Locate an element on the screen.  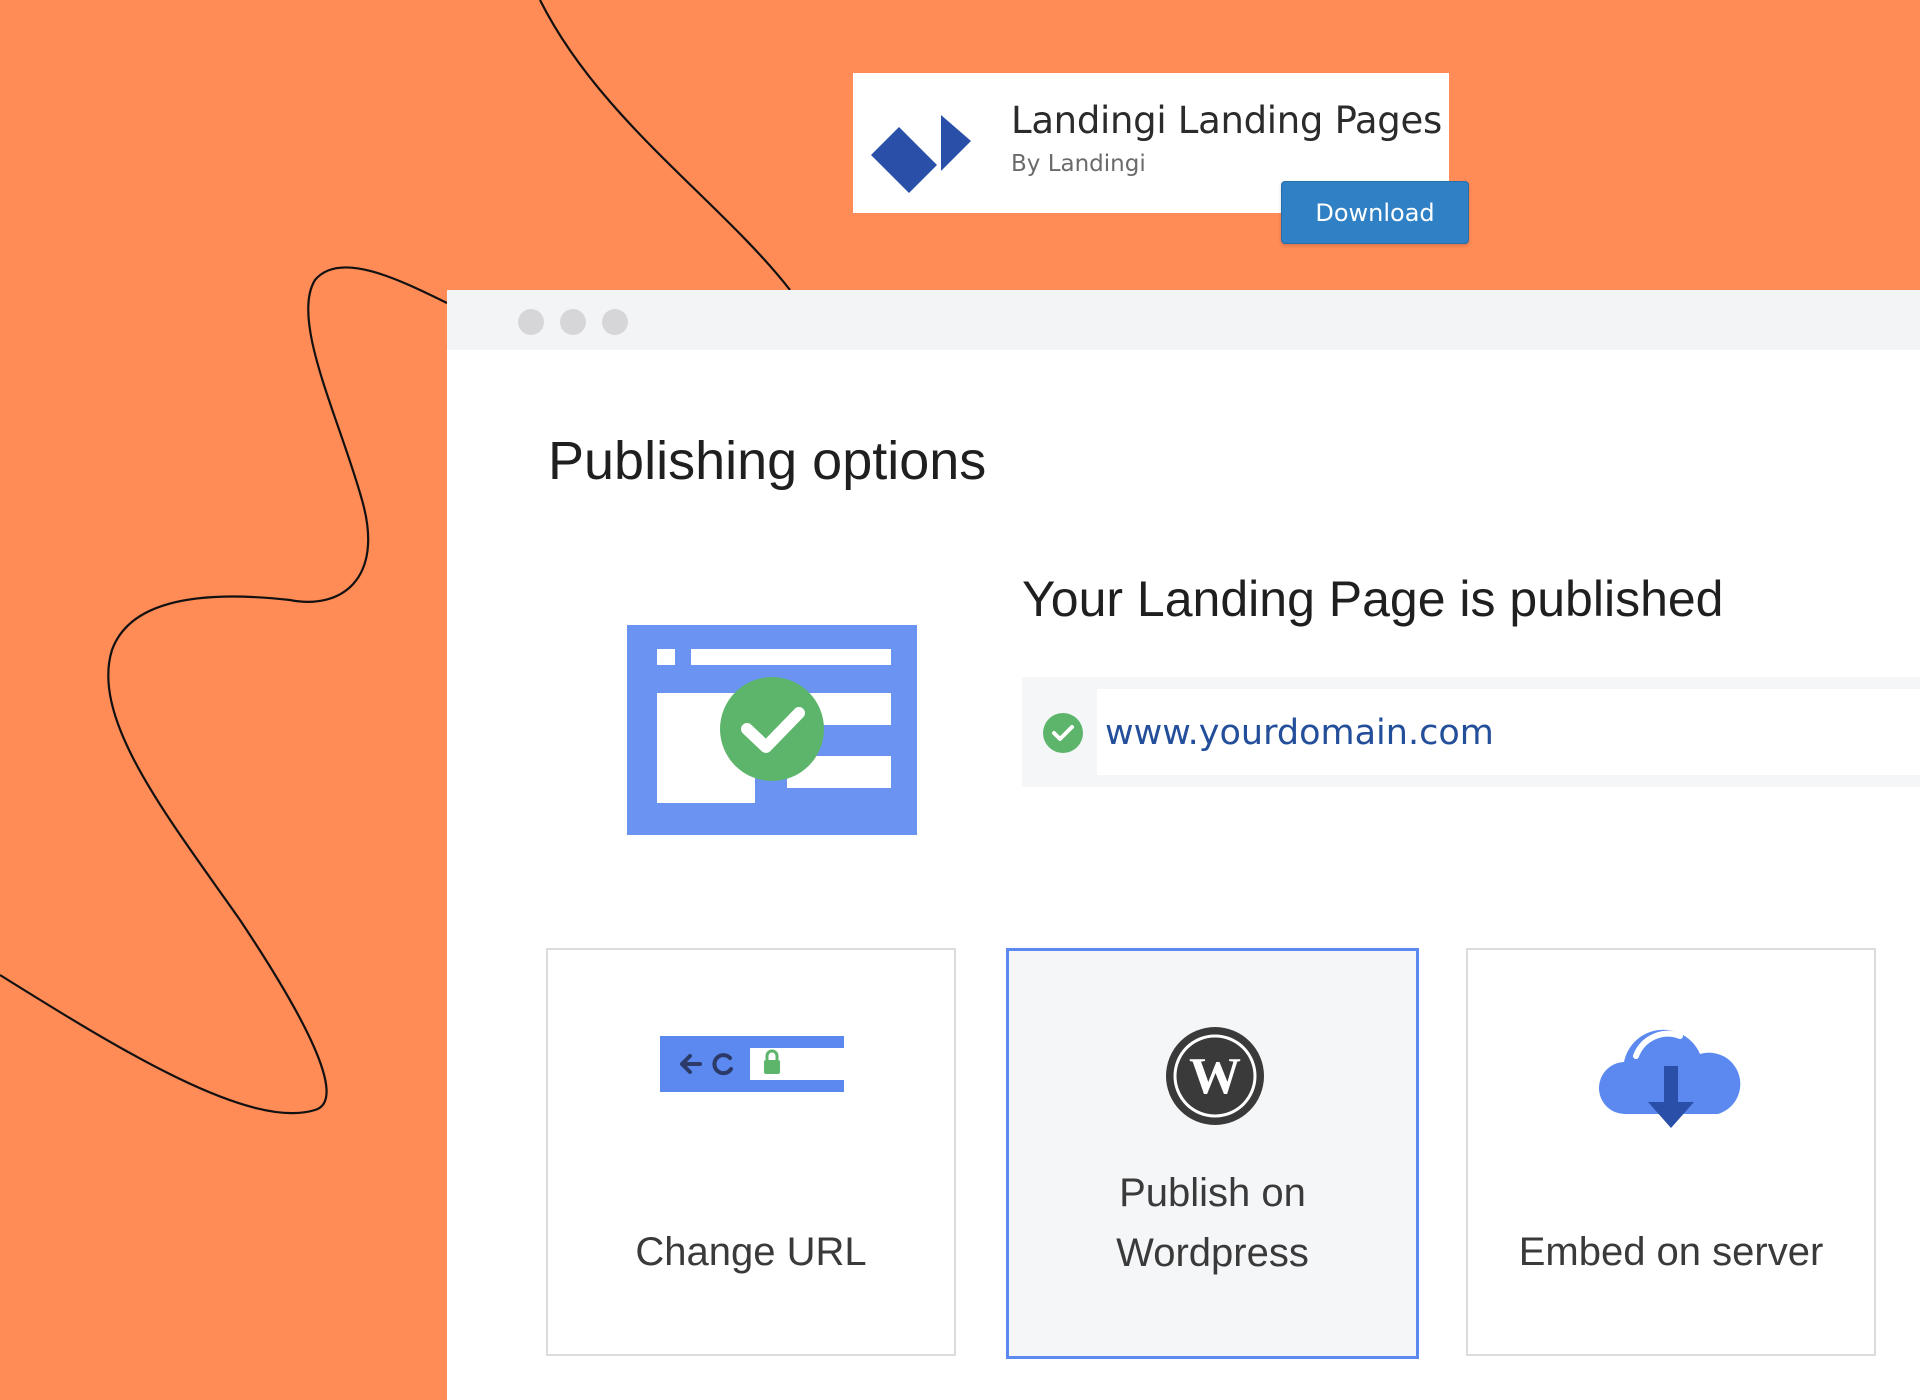
wordpress-icon: W is located at coordinates (1215, 1076).